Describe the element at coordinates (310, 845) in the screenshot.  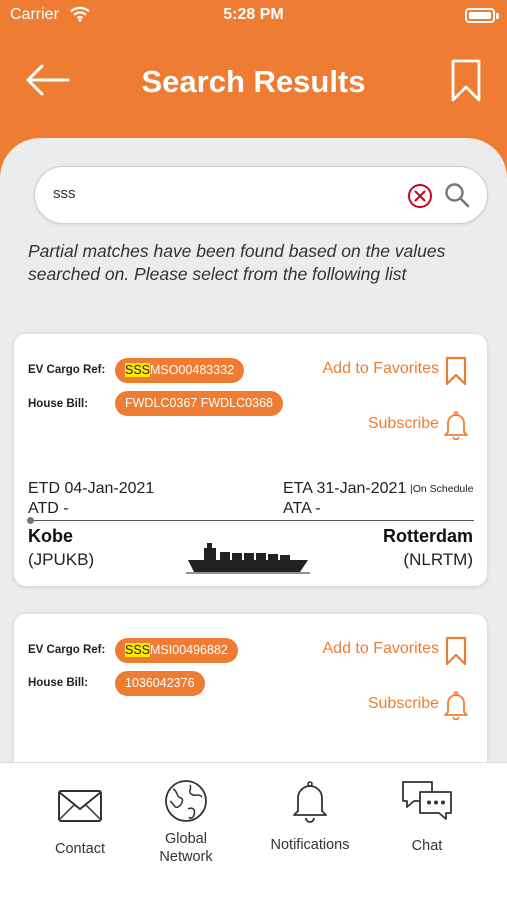
I see `nav-notifications-label: Notifications` at that location.